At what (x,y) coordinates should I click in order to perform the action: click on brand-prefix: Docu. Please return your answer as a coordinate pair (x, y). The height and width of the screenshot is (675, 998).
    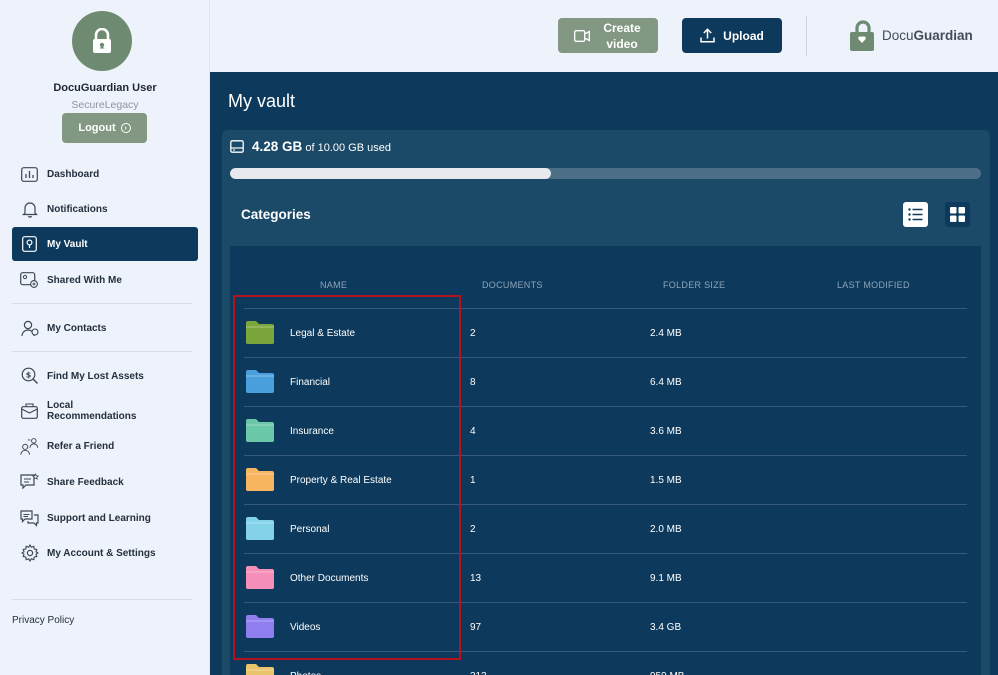
    Looking at the image, I should click on (898, 35).